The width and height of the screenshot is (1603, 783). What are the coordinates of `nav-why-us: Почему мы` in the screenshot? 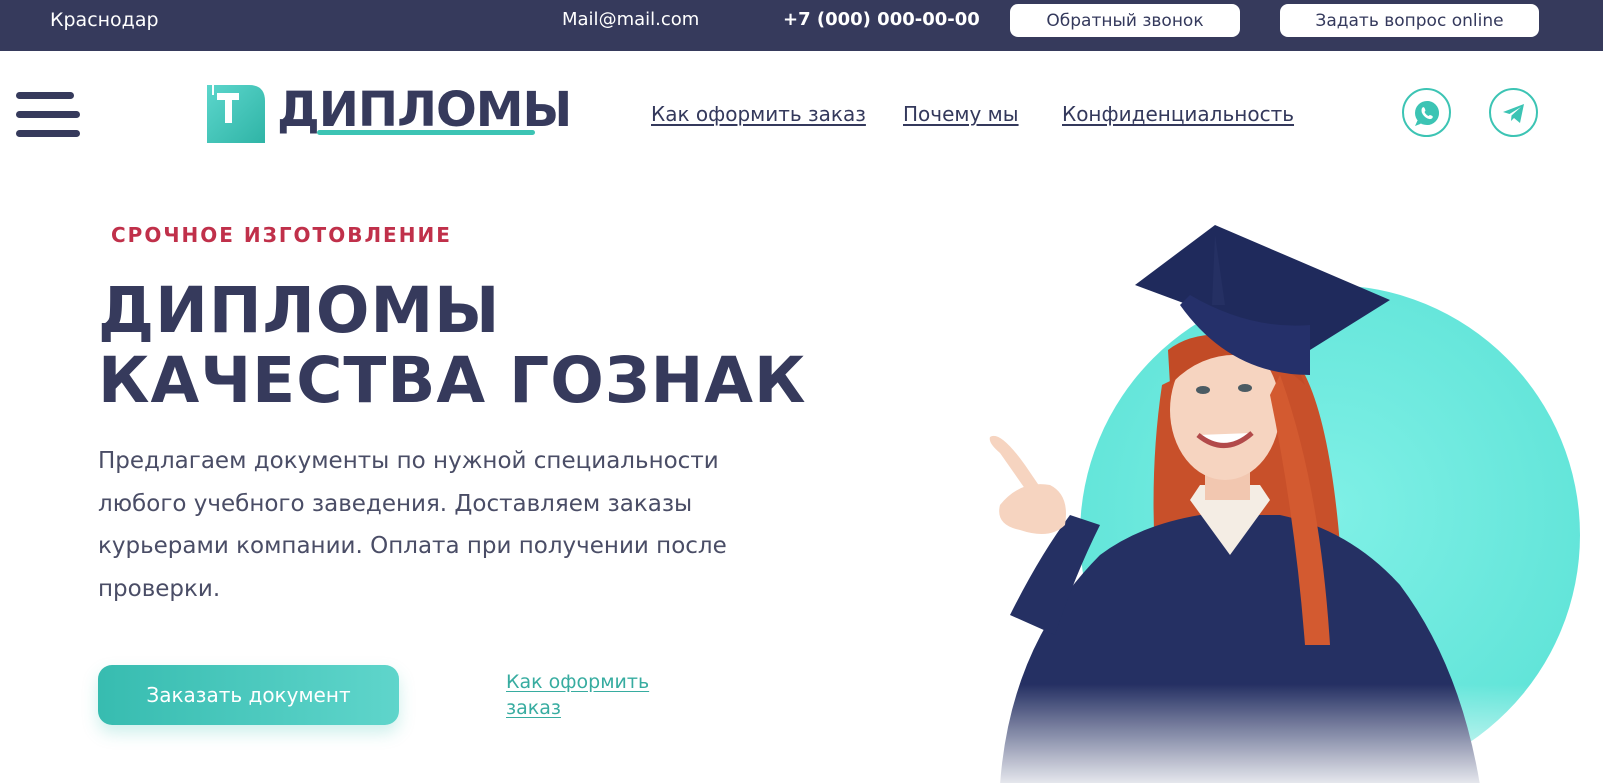 It's located at (961, 114).